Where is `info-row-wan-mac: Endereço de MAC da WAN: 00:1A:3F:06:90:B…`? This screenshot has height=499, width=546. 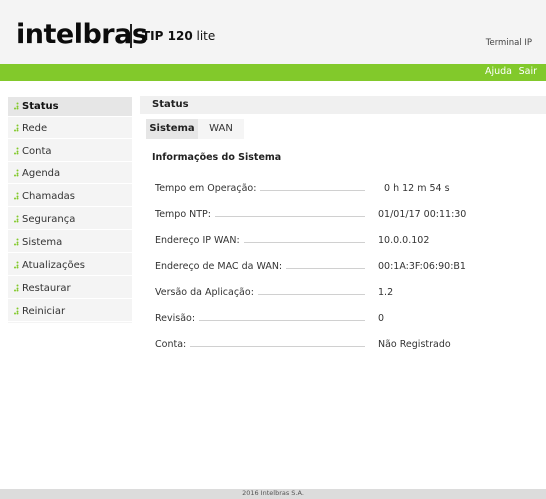
info-row-wan-mac: Endereço de MAC da WAN: 00:1A:3F:06:90:B… is located at coordinates (350, 268).